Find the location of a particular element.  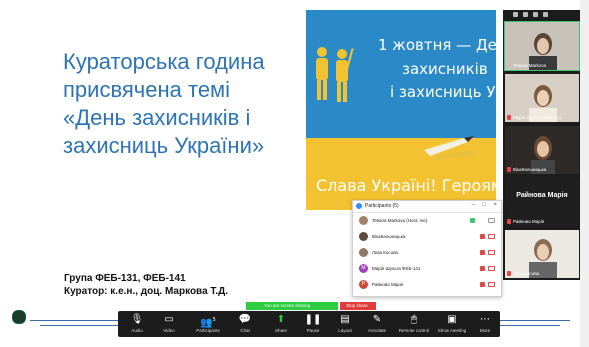

participants-button: 👥5 Participants is located at coordinates (208, 325).